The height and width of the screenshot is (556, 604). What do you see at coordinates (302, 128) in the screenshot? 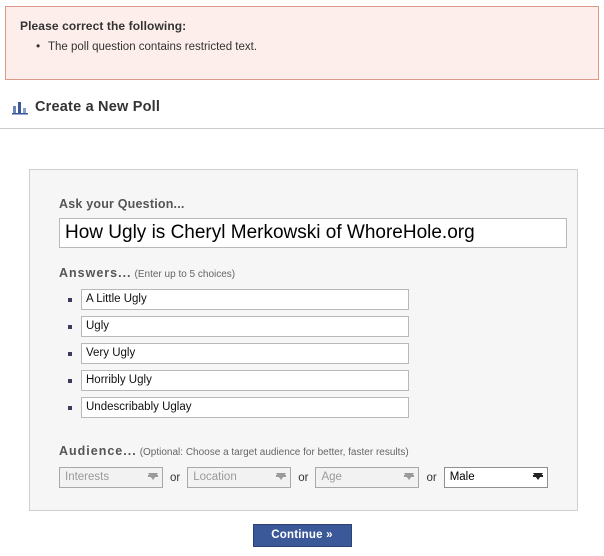
I see `header-divider` at bounding box center [302, 128].